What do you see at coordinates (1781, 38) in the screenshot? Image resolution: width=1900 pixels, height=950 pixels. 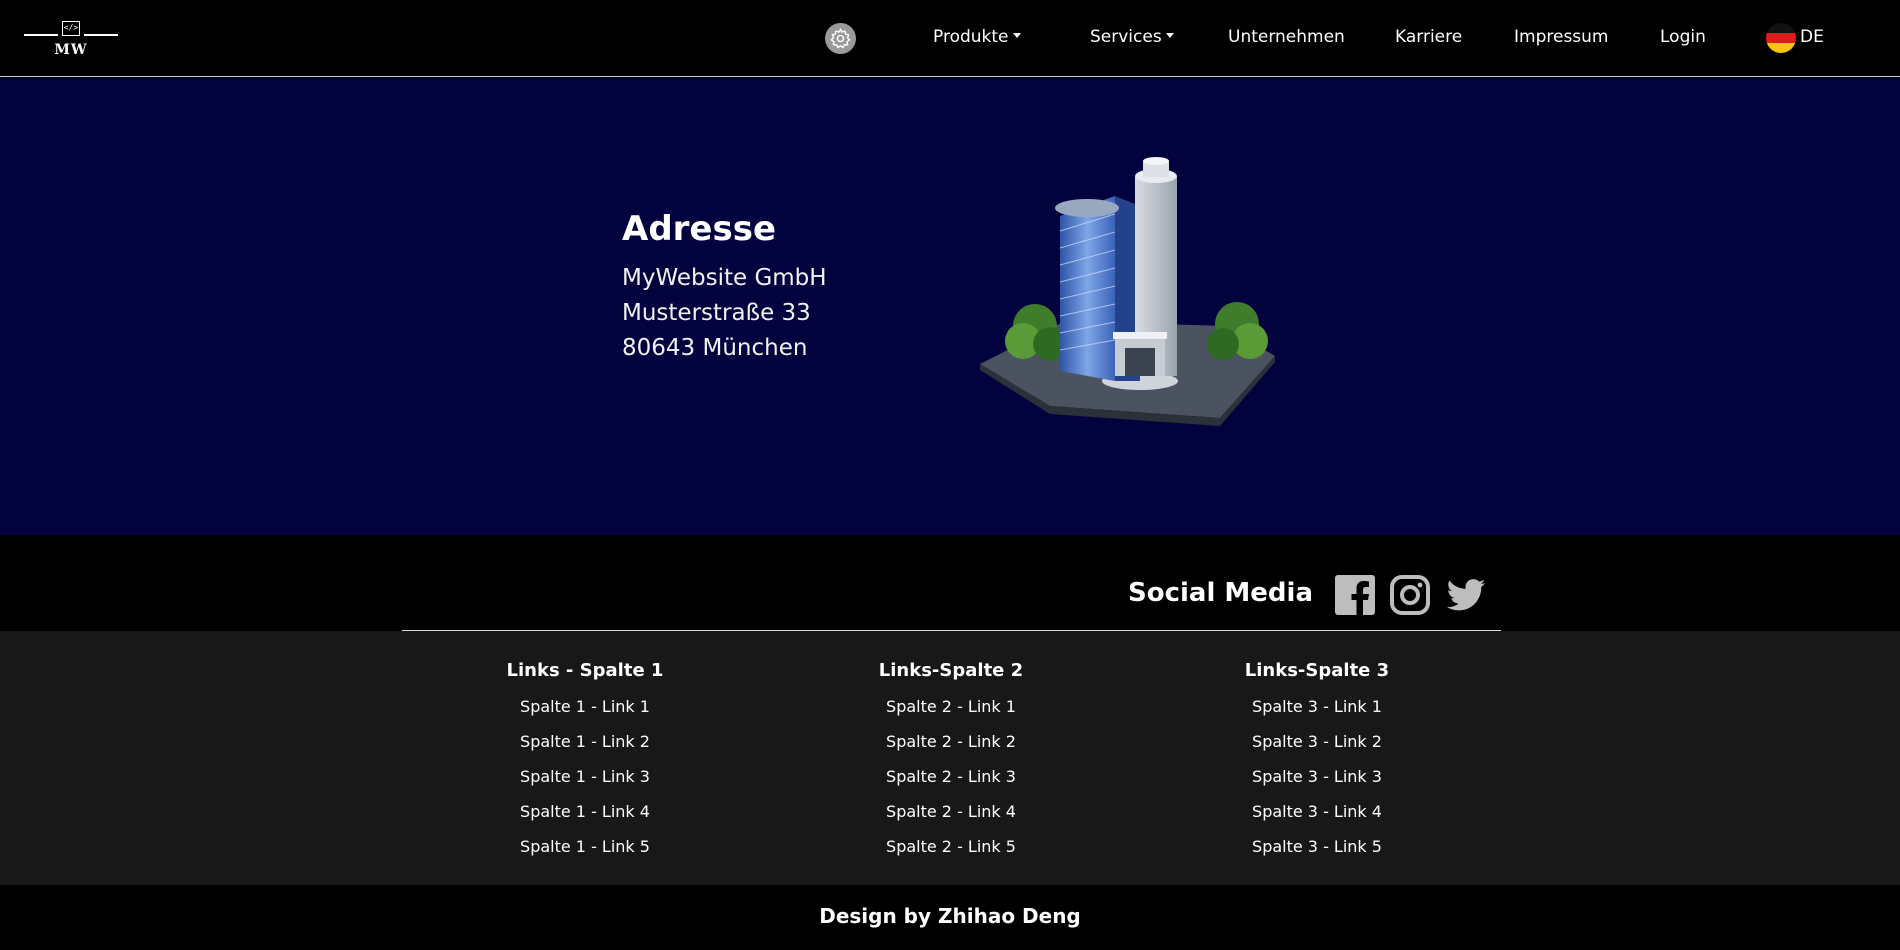 I see `germany-flag-icon` at bounding box center [1781, 38].